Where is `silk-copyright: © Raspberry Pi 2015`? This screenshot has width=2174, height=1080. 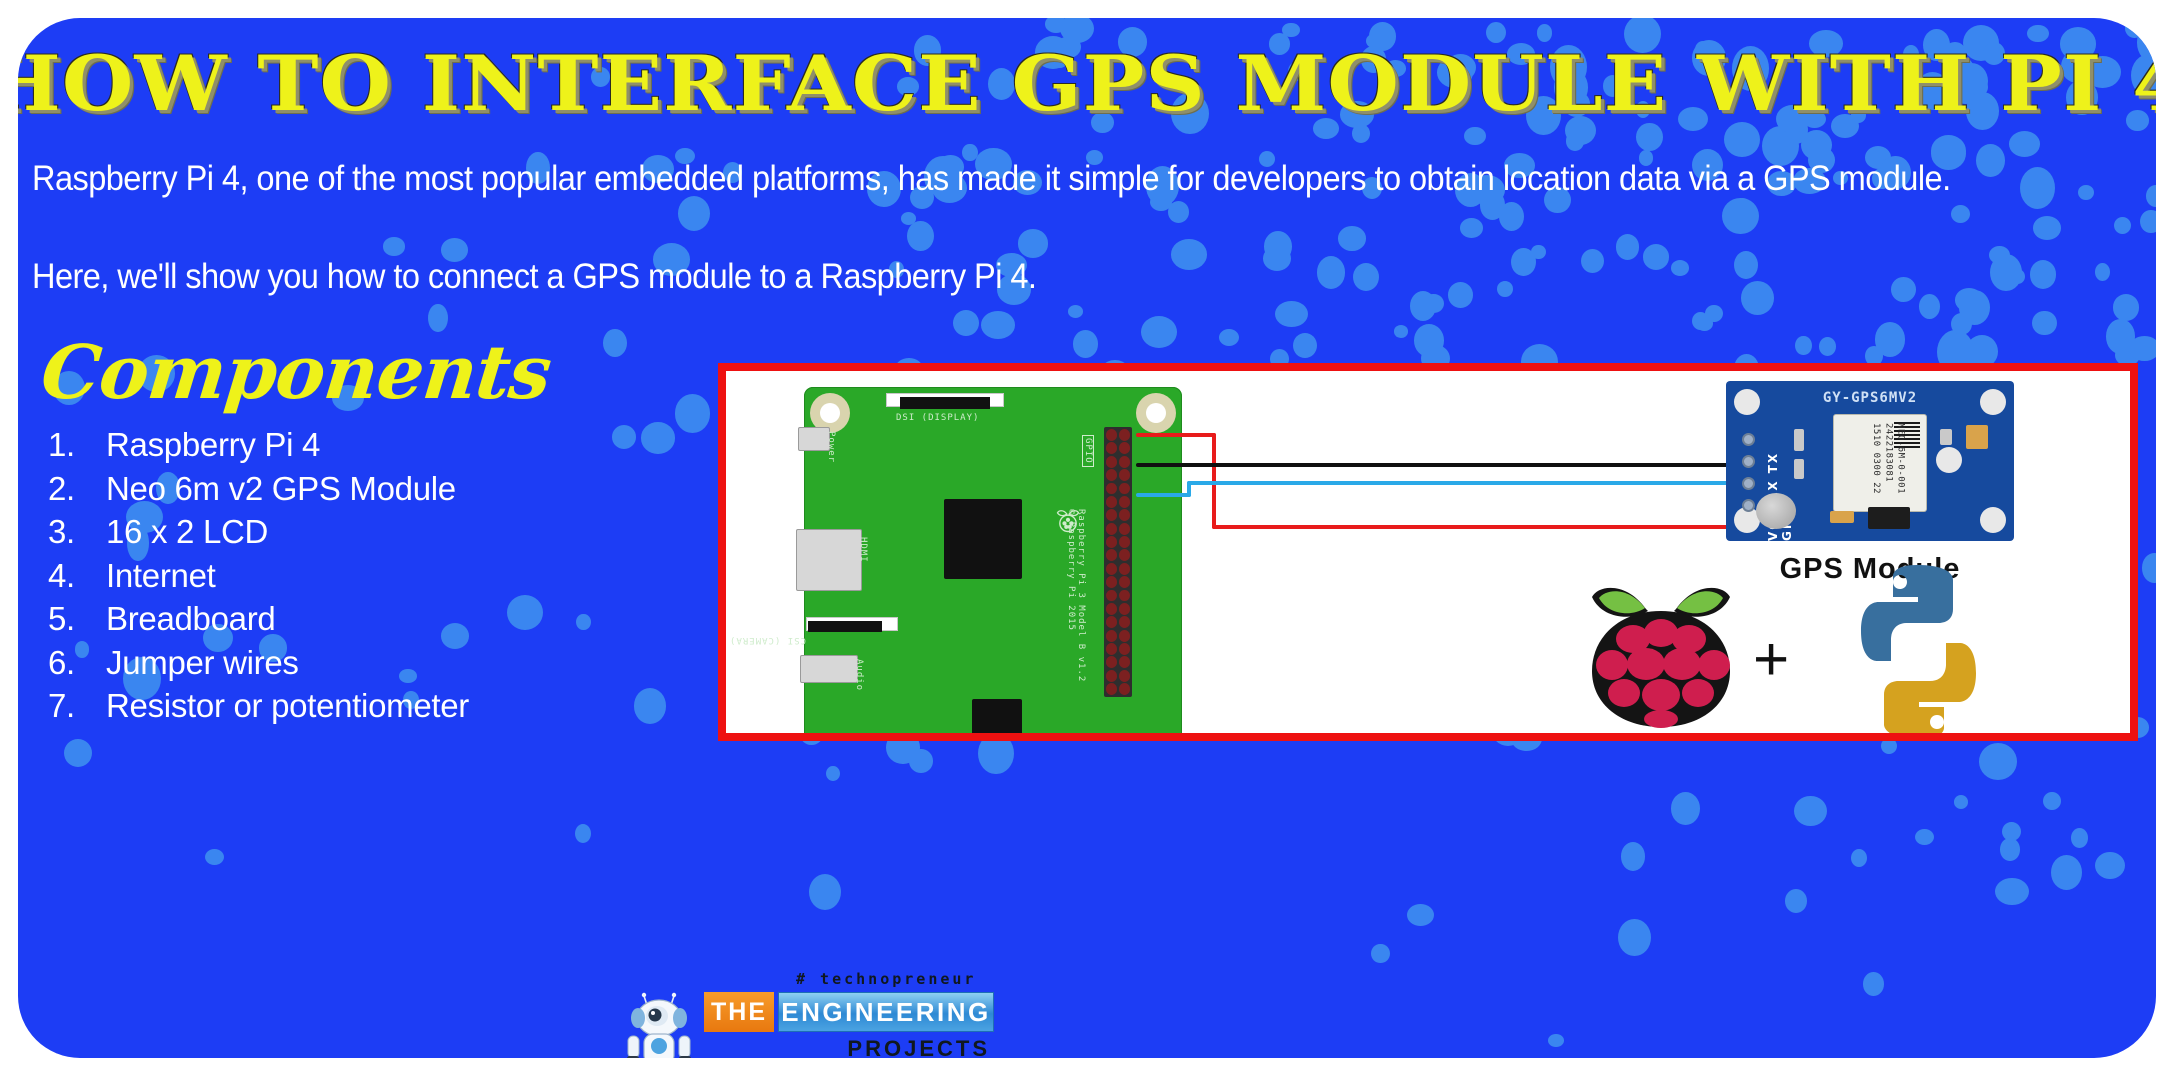
silk-copyright: © Raspberry Pi 2015 is located at coordinates (1071, 570).